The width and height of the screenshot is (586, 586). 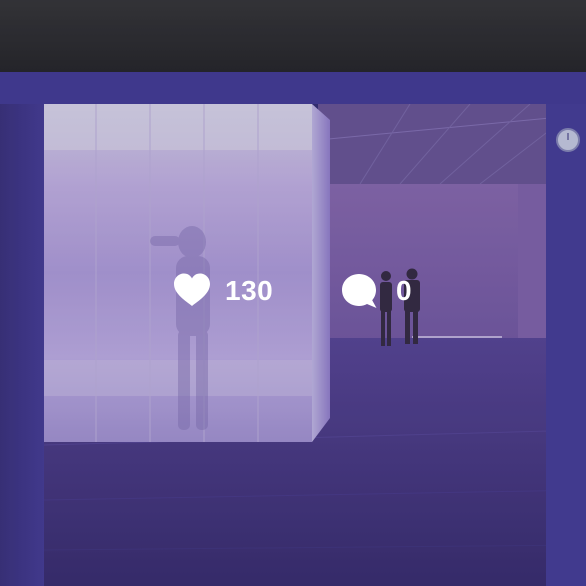 What do you see at coordinates (404, 290) in the screenshot?
I see `comments-count: 0` at bounding box center [404, 290].